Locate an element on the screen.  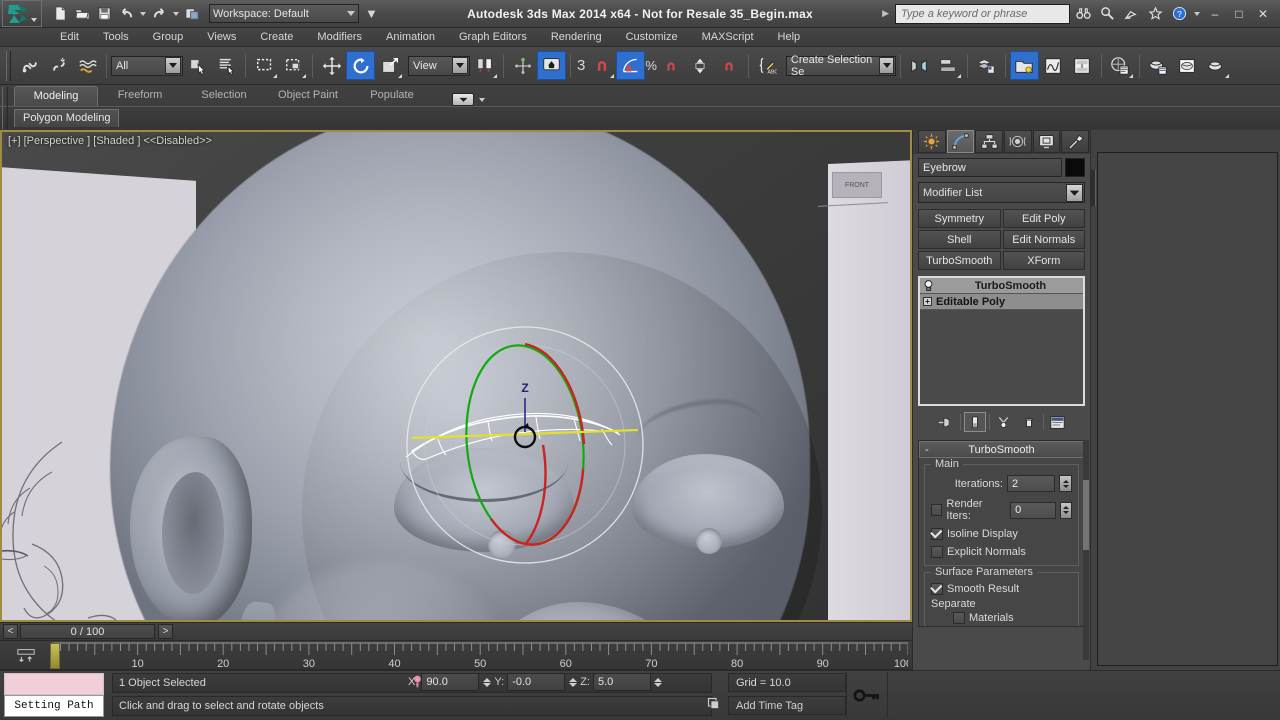
keyboard-shortcut-override-icon is located at coordinates (551, 65).